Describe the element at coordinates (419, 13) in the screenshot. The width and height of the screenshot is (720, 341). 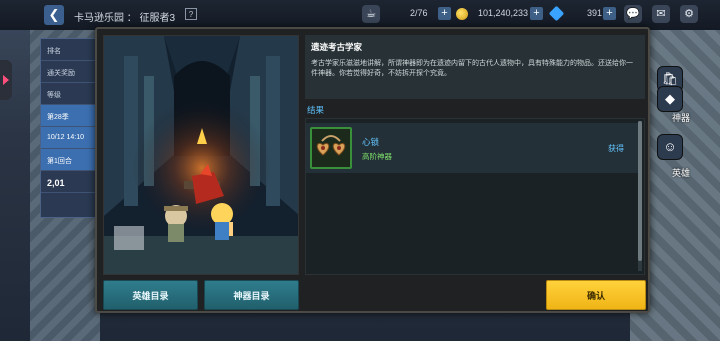
I see `stamina-value: 2/76` at that location.